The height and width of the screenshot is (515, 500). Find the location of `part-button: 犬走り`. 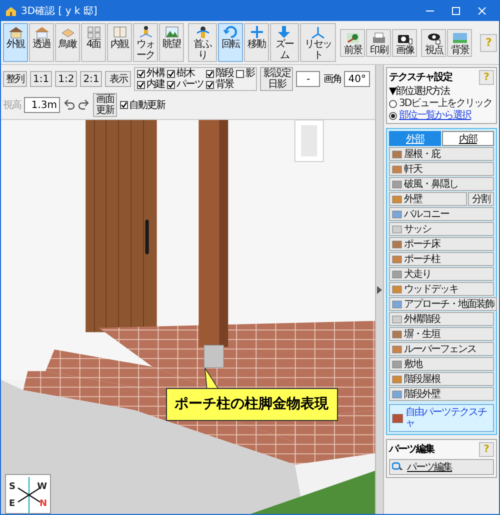

part-button: 犬走り is located at coordinates (441, 274).